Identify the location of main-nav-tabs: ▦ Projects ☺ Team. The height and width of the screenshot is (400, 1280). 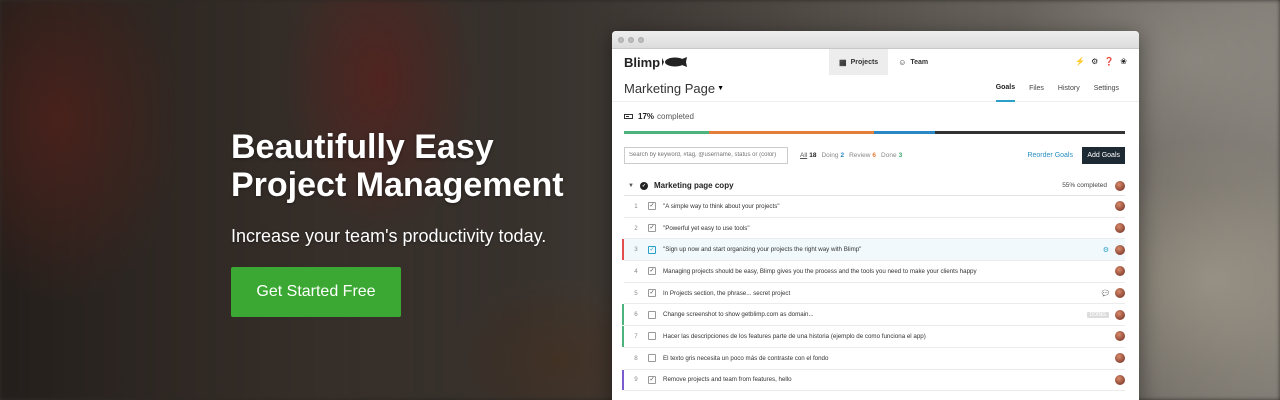
(883, 62).